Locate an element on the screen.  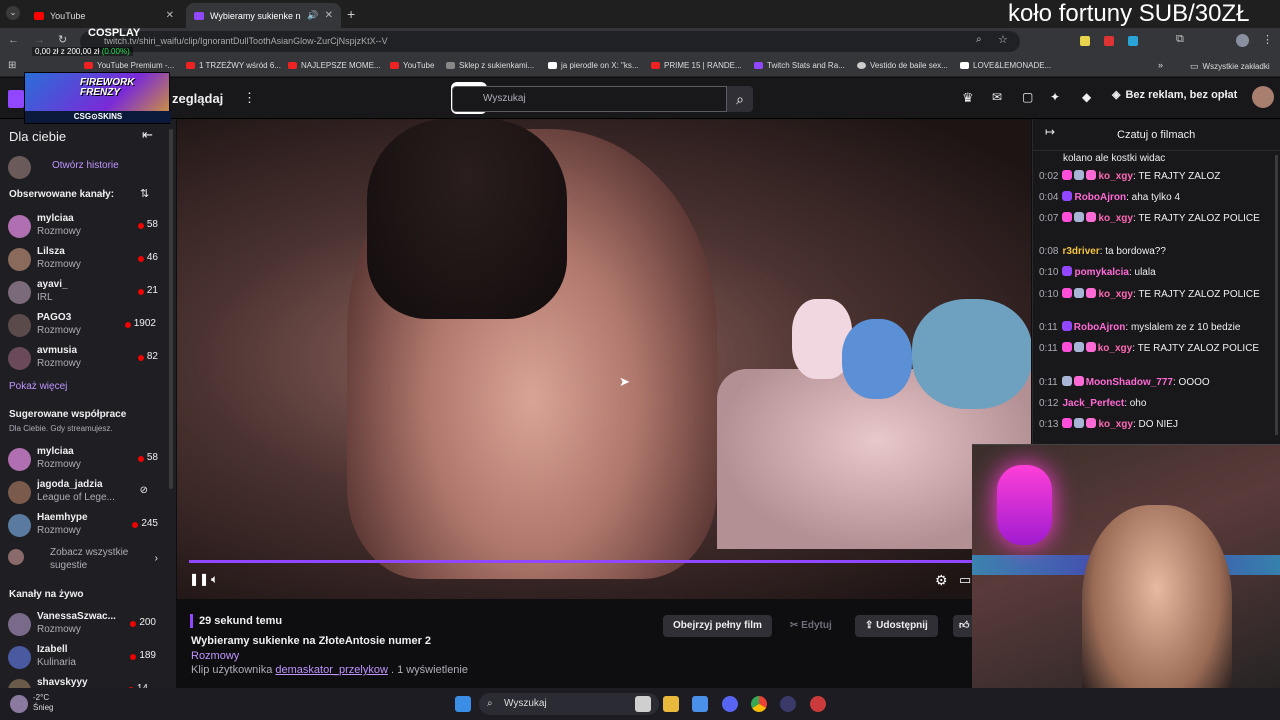
star-icon: ☆ is located at coordinates (1003, 39).